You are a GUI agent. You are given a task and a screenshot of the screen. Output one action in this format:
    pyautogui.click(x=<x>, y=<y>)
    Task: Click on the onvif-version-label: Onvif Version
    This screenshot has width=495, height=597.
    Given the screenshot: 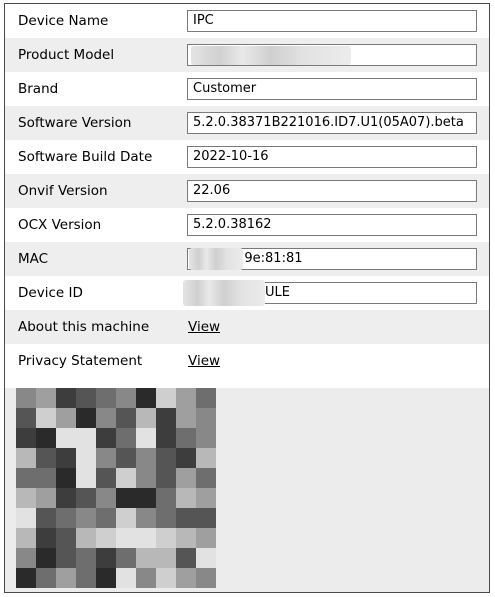 What is the action you would take?
    pyautogui.click(x=63, y=191)
    